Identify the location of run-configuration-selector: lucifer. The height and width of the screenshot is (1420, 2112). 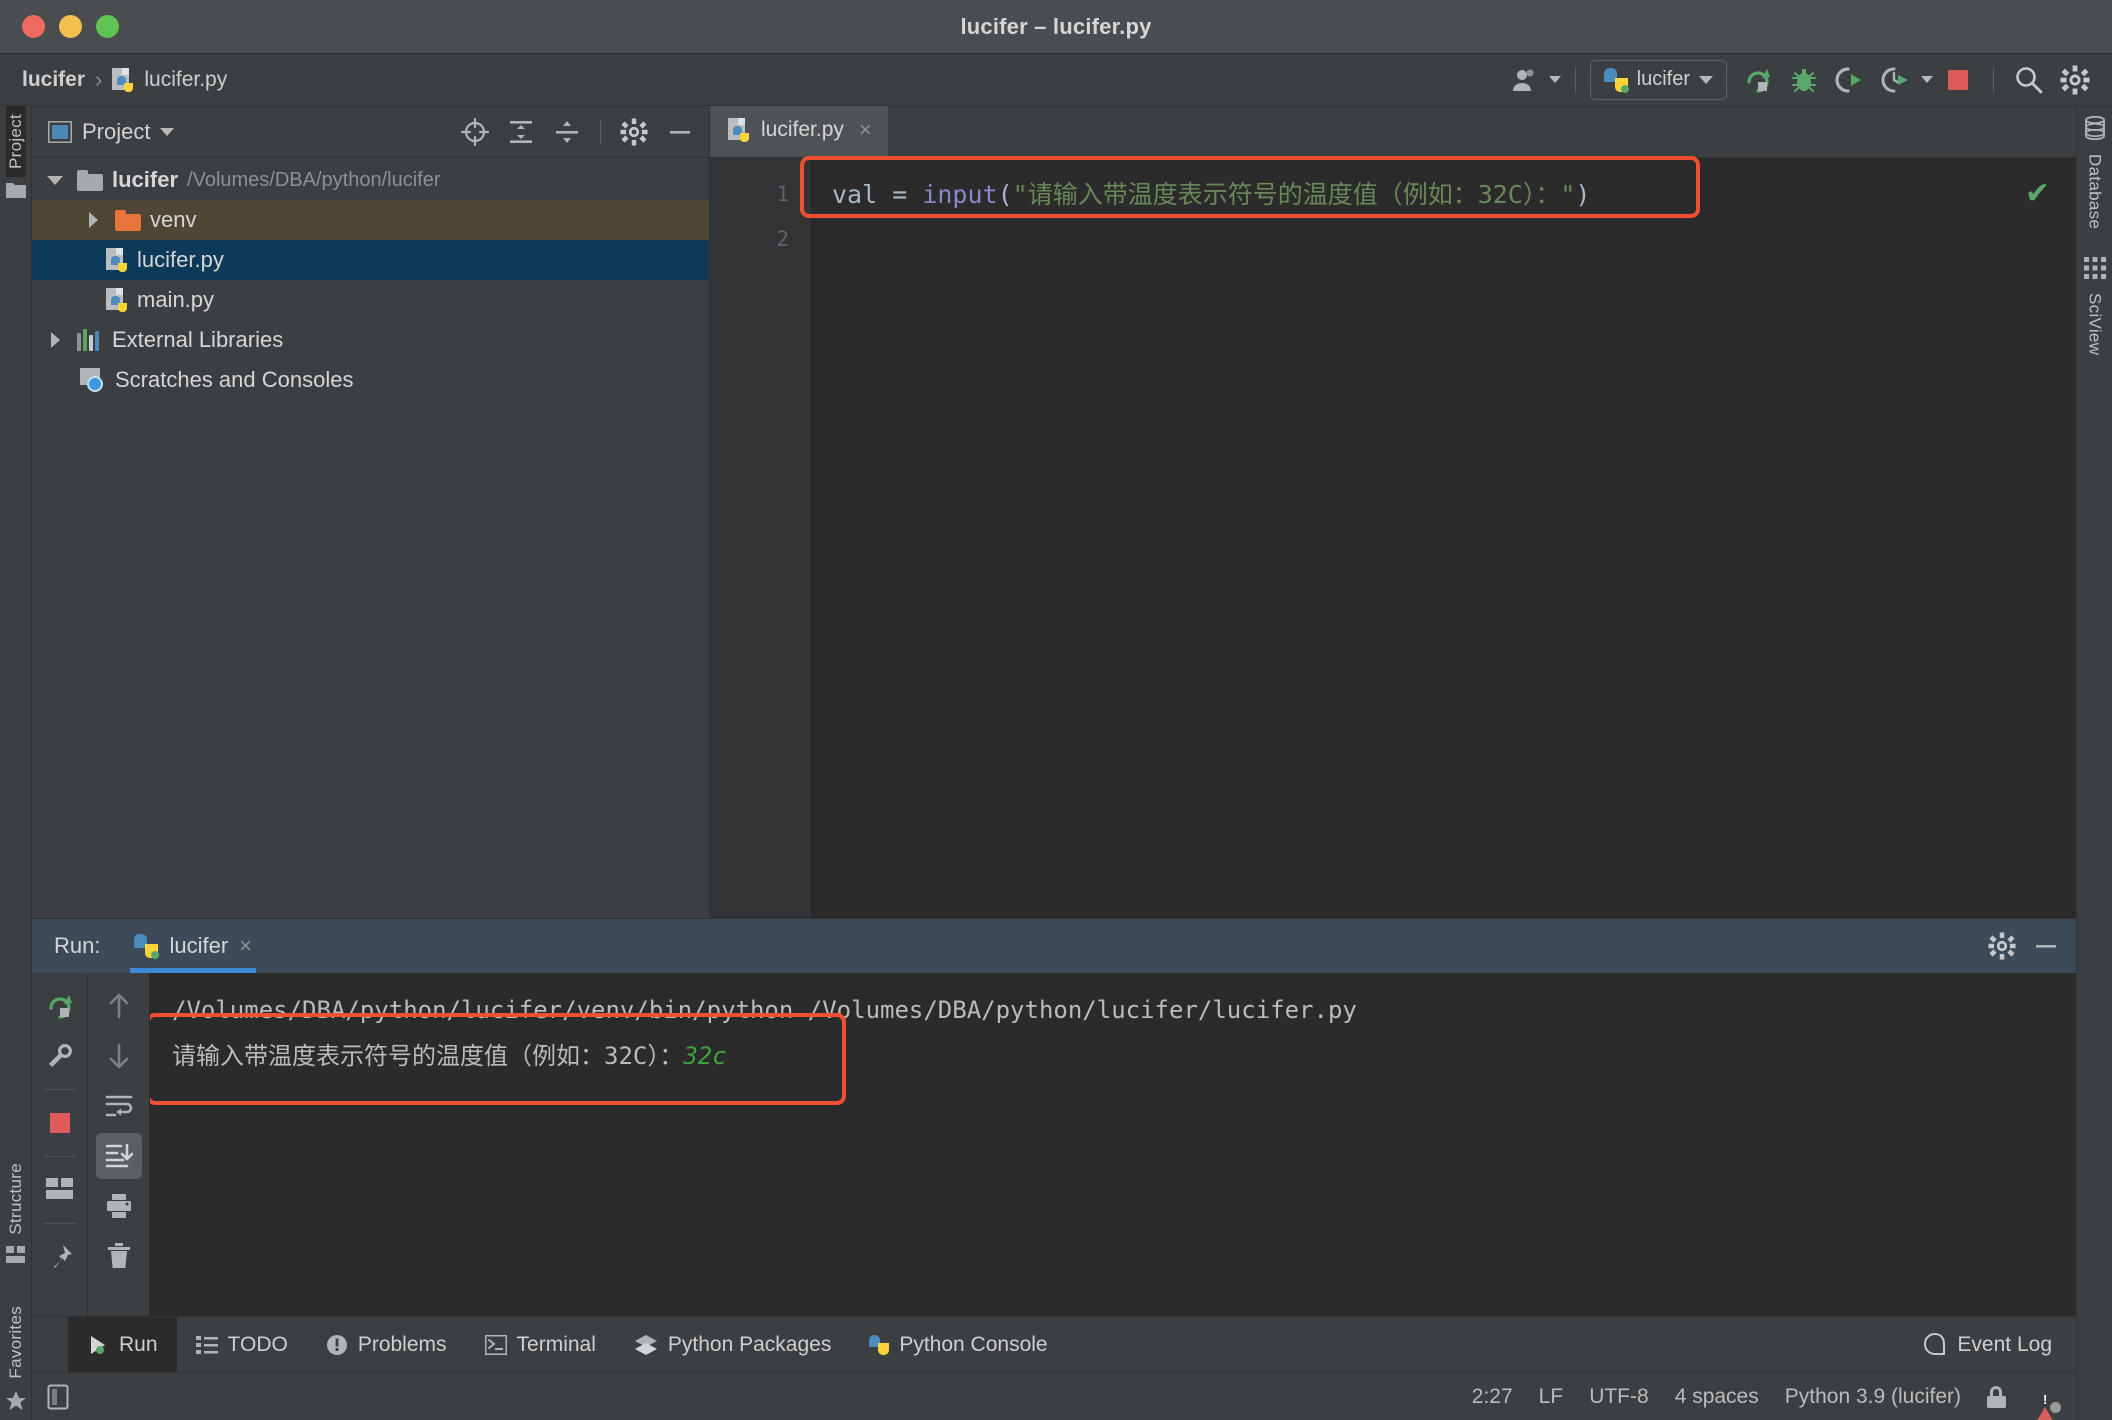
(1658, 79).